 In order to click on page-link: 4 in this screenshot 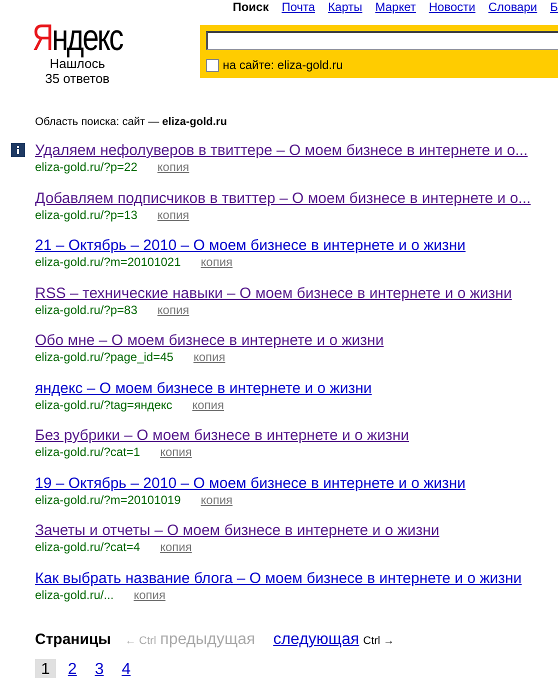, I will do `click(126, 668)`.